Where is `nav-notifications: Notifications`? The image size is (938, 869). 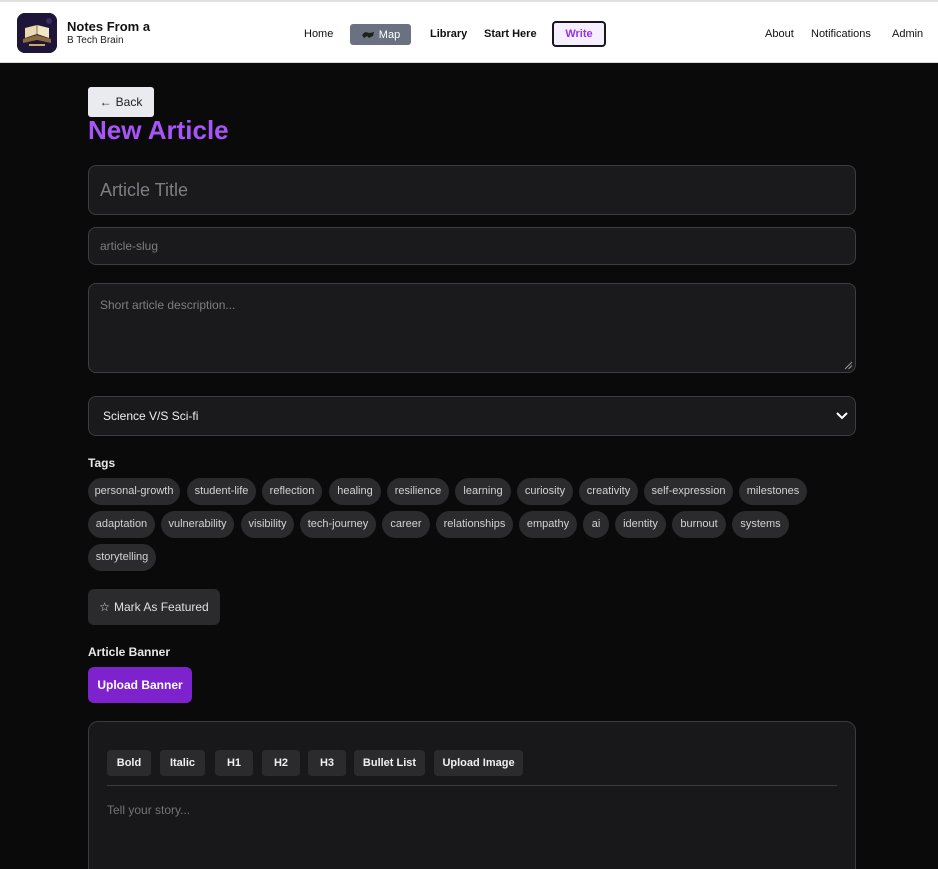
nav-notifications: Notifications is located at coordinates (841, 34).